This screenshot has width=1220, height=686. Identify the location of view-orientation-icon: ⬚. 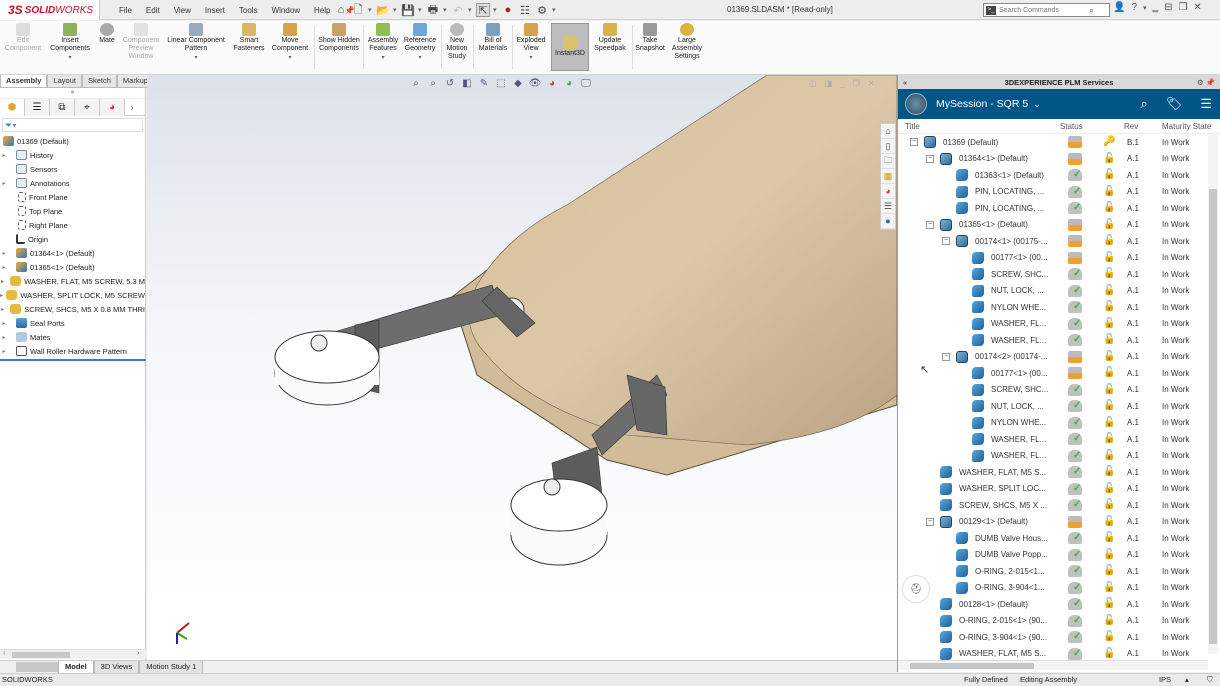
(501, 83).